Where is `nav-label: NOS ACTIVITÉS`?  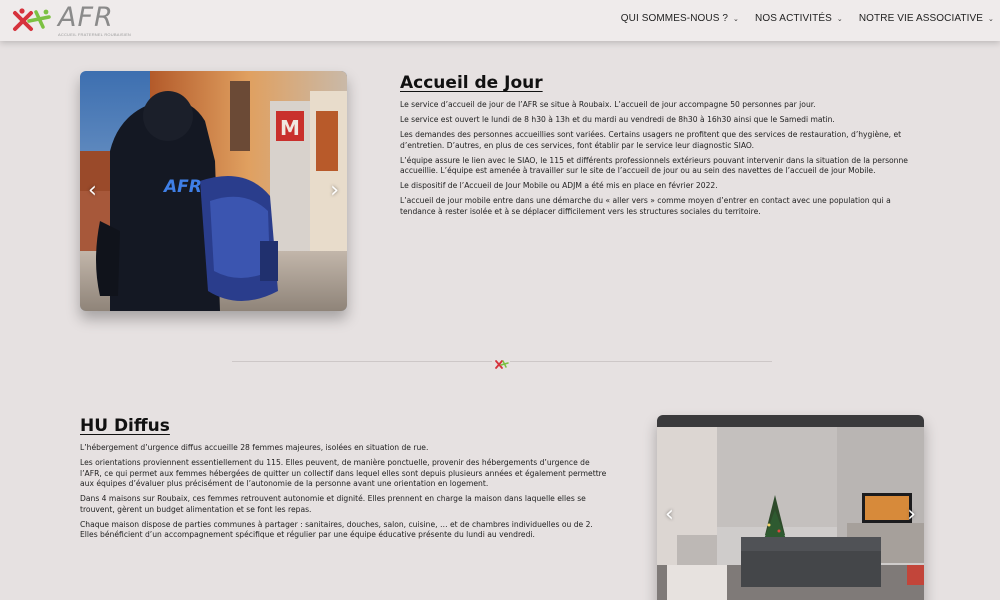
nav-label: NOS ACTIVITÉS is located at coordinates (793, 18).